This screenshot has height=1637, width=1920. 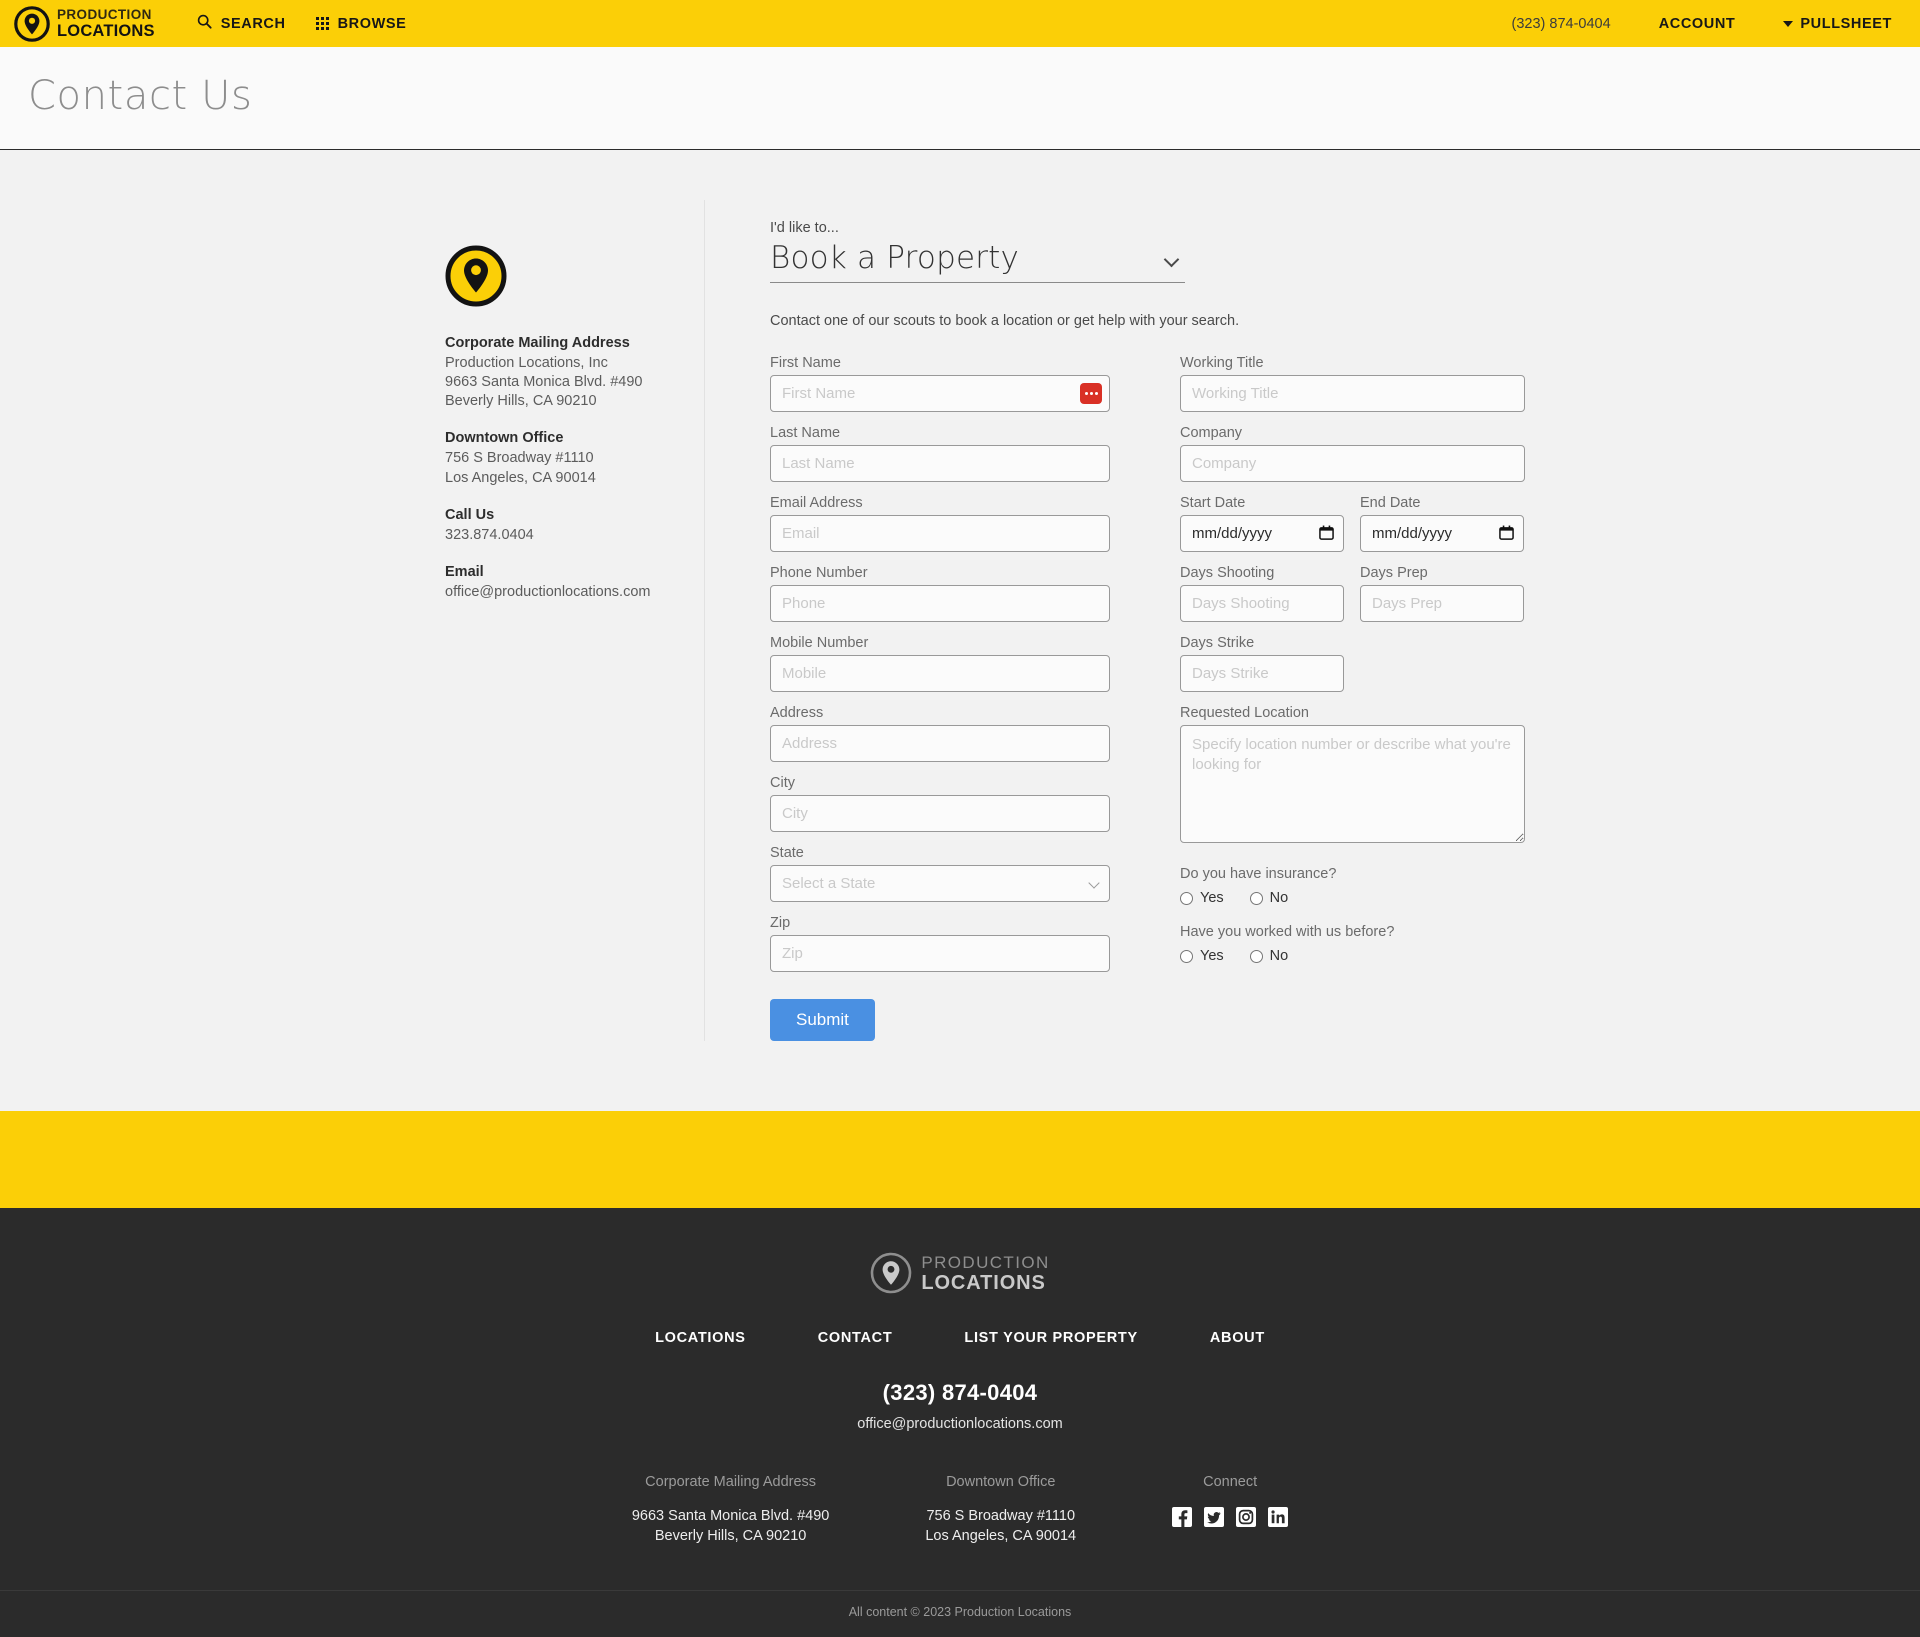 What do you see at coordinates (895, 258) in the screenshot?
I see `topic-select-value: Book a Property` at bounding box center [895, 258].